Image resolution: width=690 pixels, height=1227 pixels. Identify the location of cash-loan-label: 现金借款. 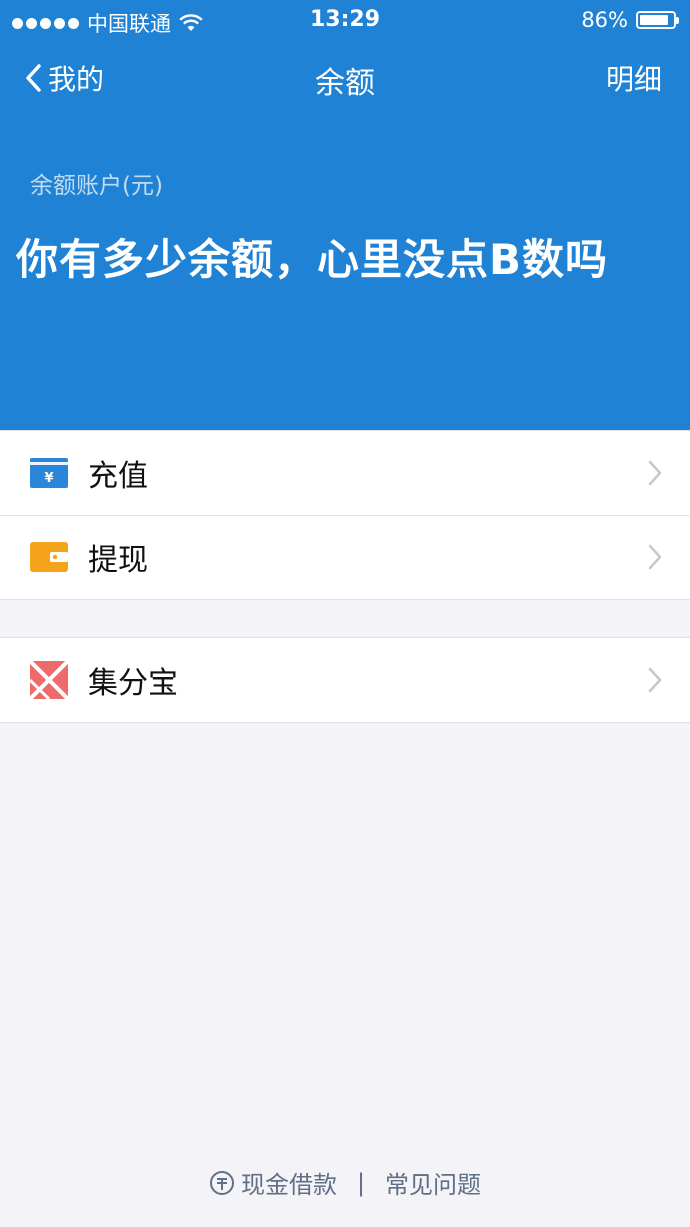
(288, 1185).